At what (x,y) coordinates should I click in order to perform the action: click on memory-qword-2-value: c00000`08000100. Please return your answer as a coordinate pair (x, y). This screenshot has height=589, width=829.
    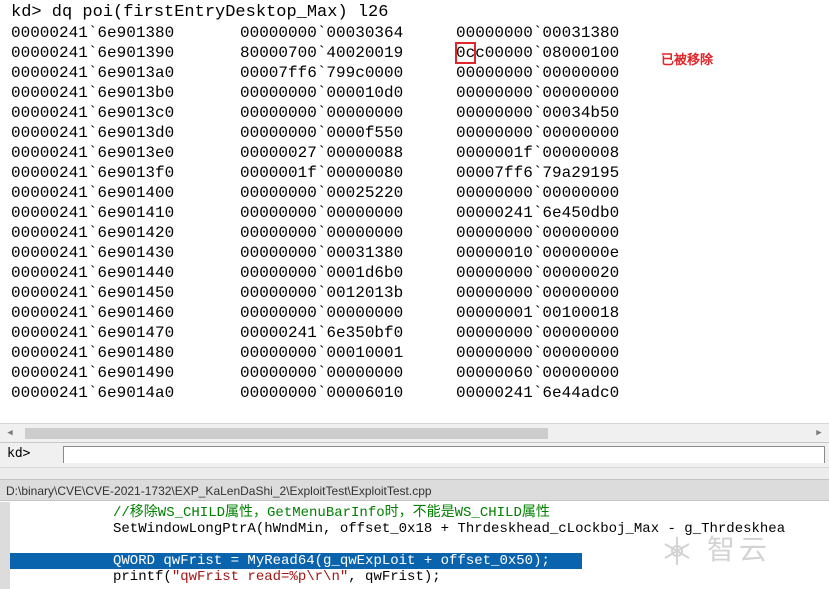
    Looking at the image, I should click on (547, 53).